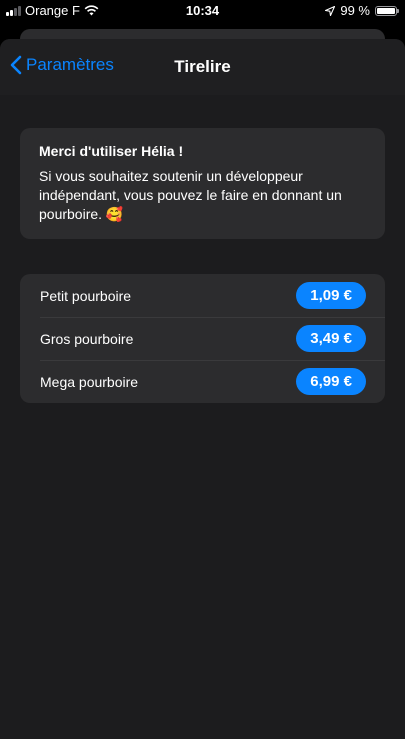  Describe the element at coordinates (202, 295) in the screenshot. I see `tip-row-small: Petit pourboire 1,09 €` at that location.